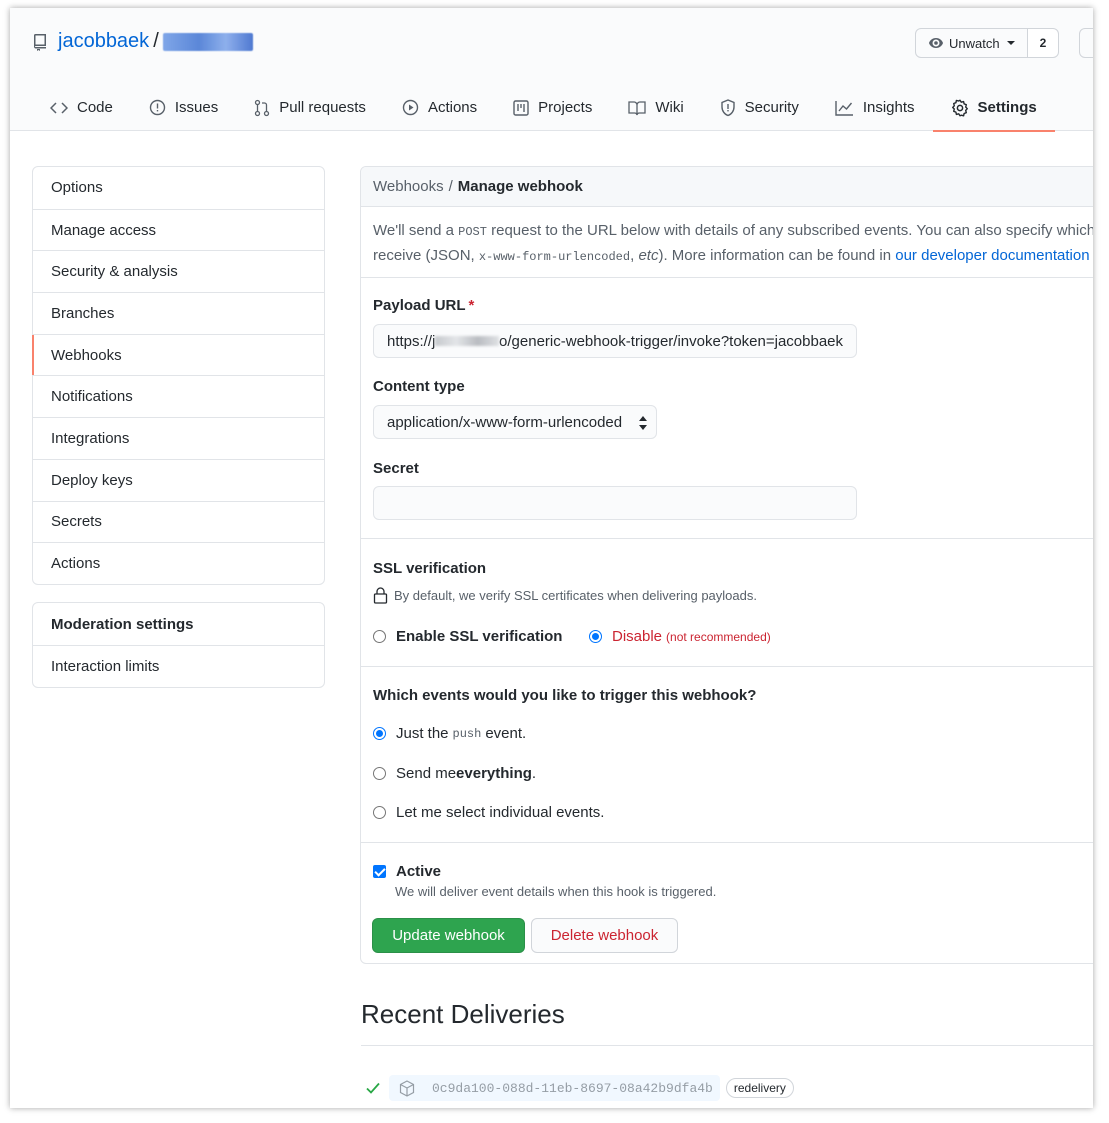 This screenshot has width=1109, height=1123. What do you see at coordinates (771, 107) in the screenshot?
I see `tab-label: Security` at bounding box center [771, 107].